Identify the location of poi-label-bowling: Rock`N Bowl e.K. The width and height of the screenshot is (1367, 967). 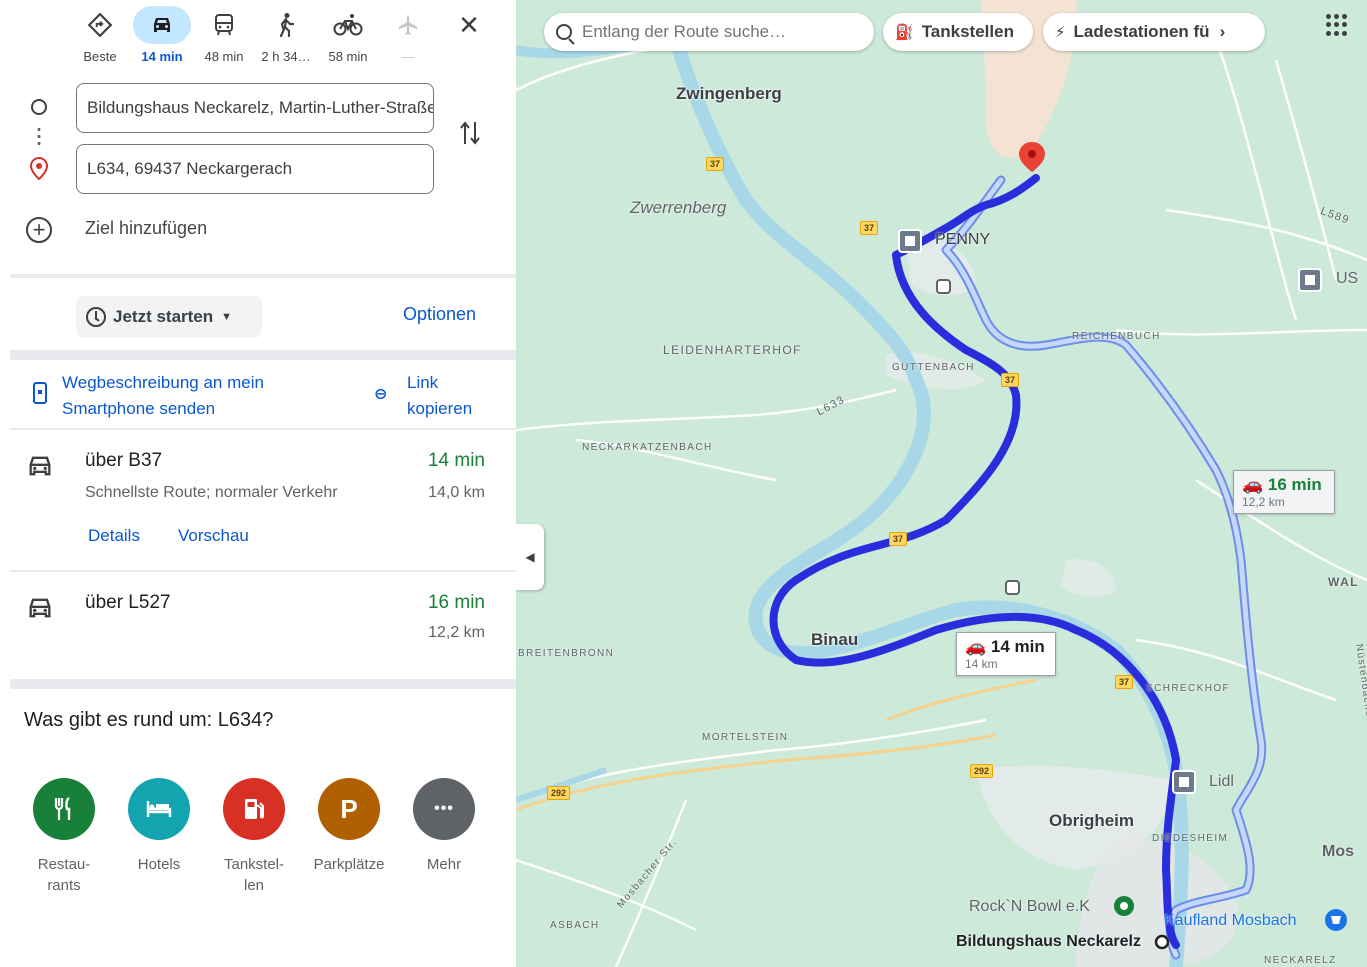
(1029, 907).